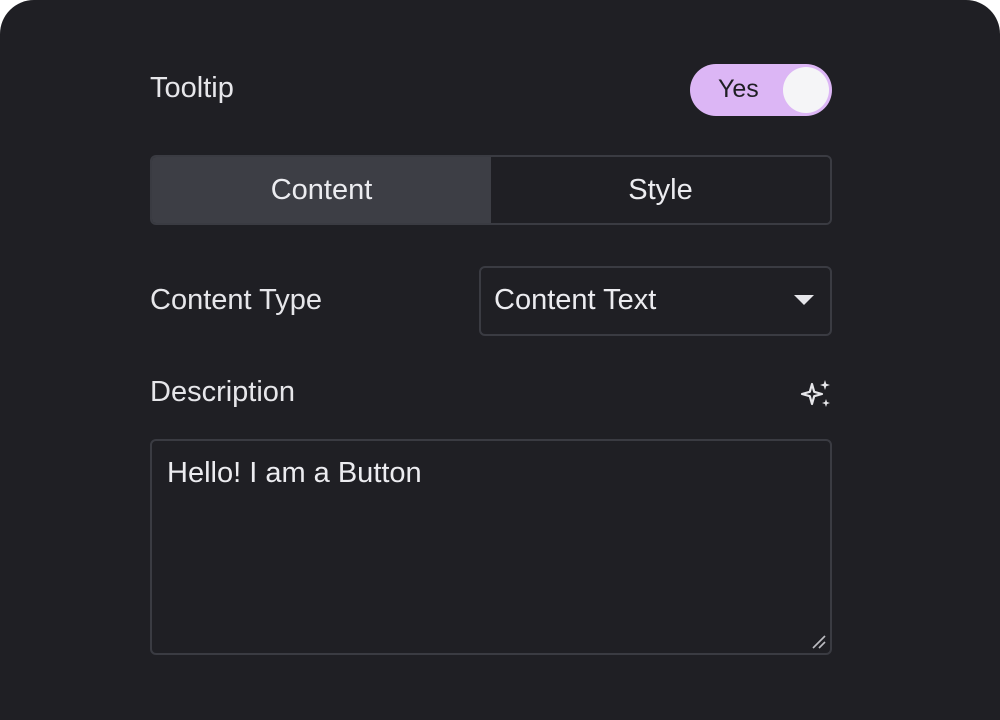 The image size is (1000, 720). What do you see at coordinates (192, 88) in the screenshot?
I see `tooltip-label: Tooltip` at bounding box center [192, 88].